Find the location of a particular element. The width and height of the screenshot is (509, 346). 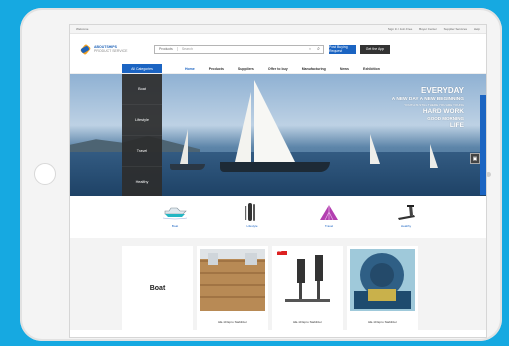

icon-category-travel: Travel is located at coordinates (329, 217).